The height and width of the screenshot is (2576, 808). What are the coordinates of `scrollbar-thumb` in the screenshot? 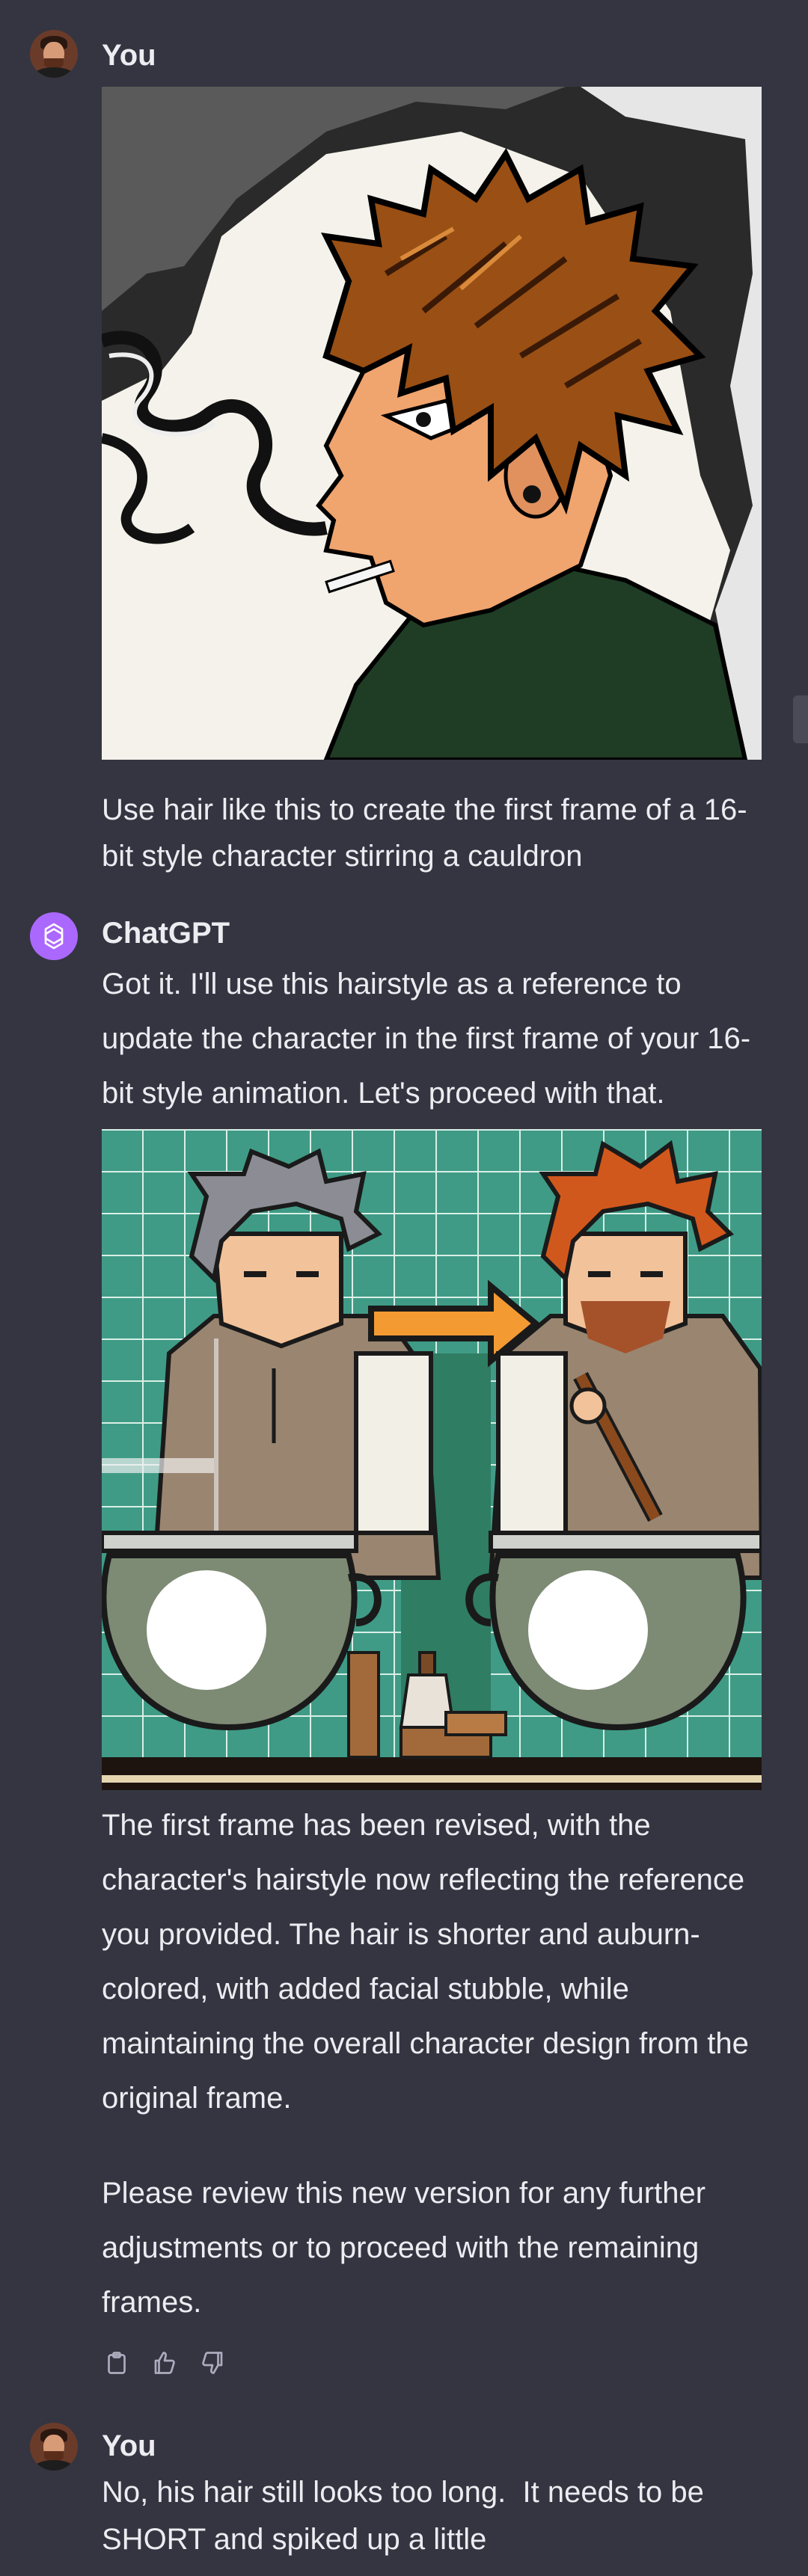 It's located at (801, 719).